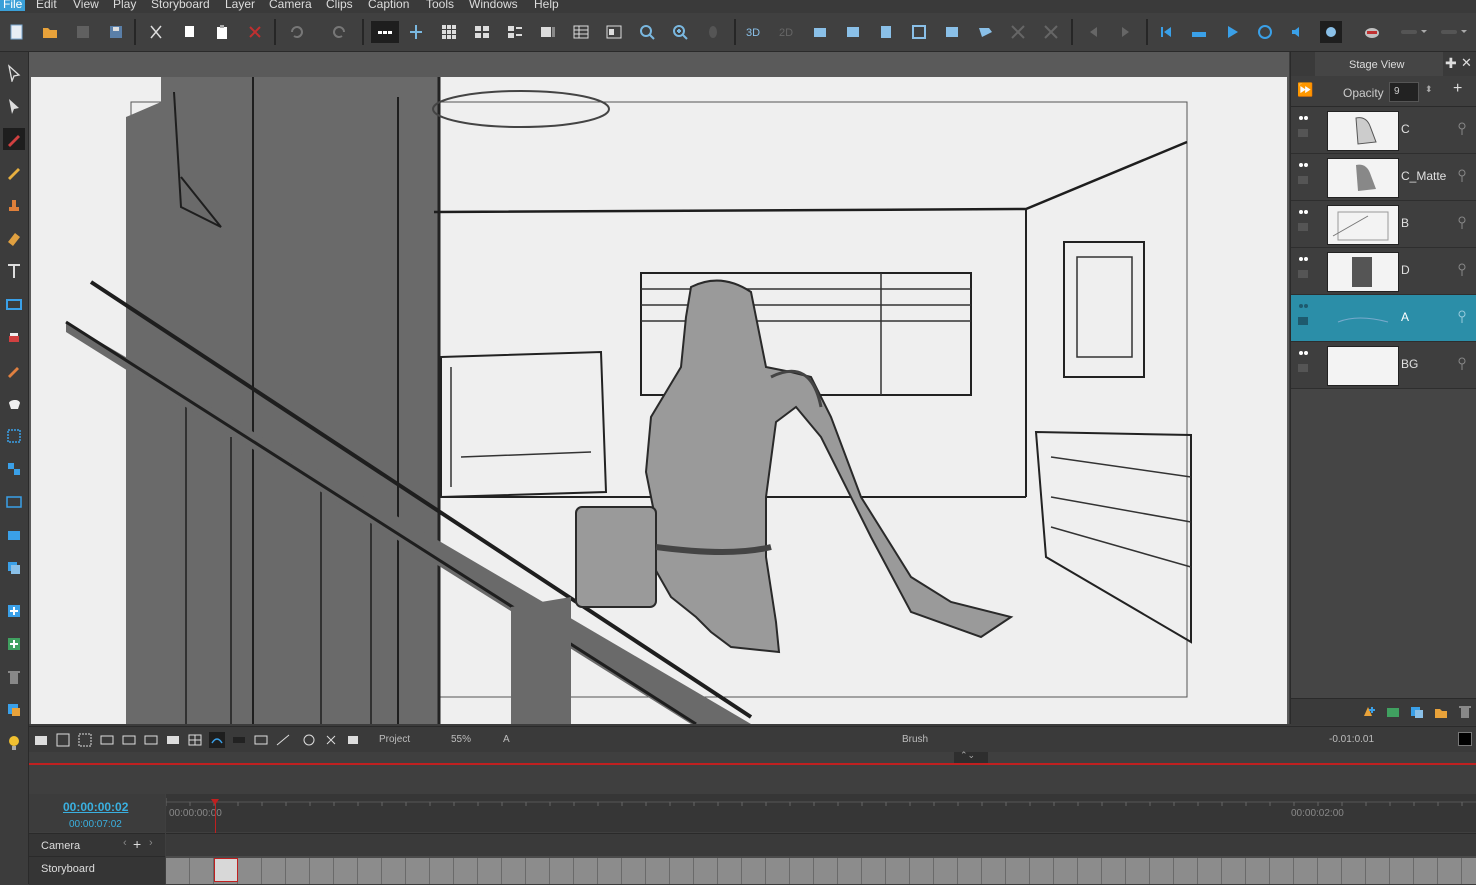 This screenshot has width=1476, height=885. Describe the element at coordinates (461, 739) in the screenshot. I see `zoom-level: 55%` at that location.